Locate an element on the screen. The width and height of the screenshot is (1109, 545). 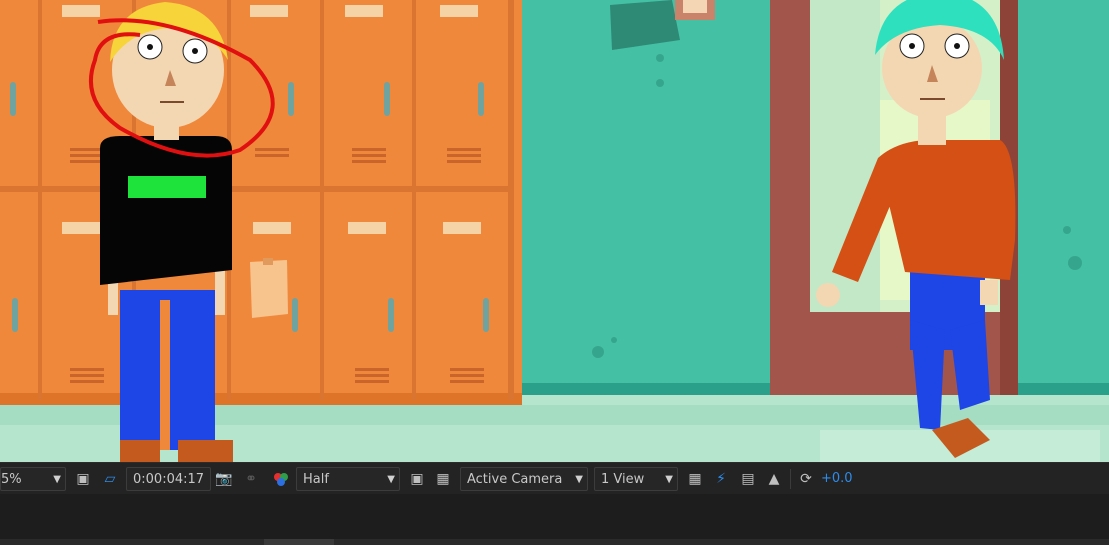
sticky-note is located at coordinates (269, 288).